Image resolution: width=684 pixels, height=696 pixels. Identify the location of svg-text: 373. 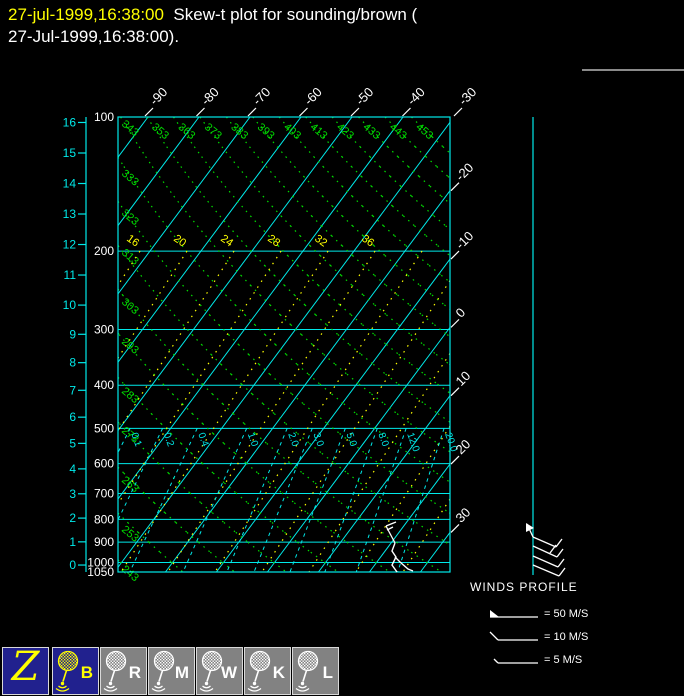
(213, 131).